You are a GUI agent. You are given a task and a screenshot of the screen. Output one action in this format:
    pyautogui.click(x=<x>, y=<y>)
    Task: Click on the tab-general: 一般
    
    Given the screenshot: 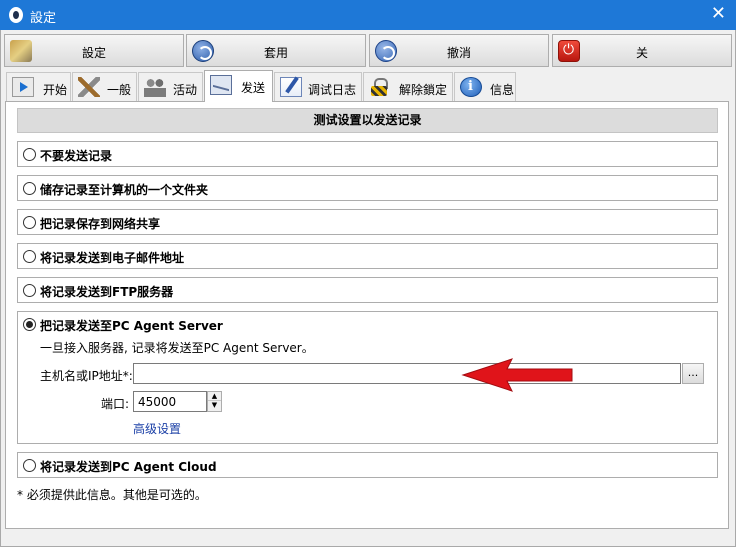 What is the action you would take?
    pyautogui.click(x=104, y=86)
    